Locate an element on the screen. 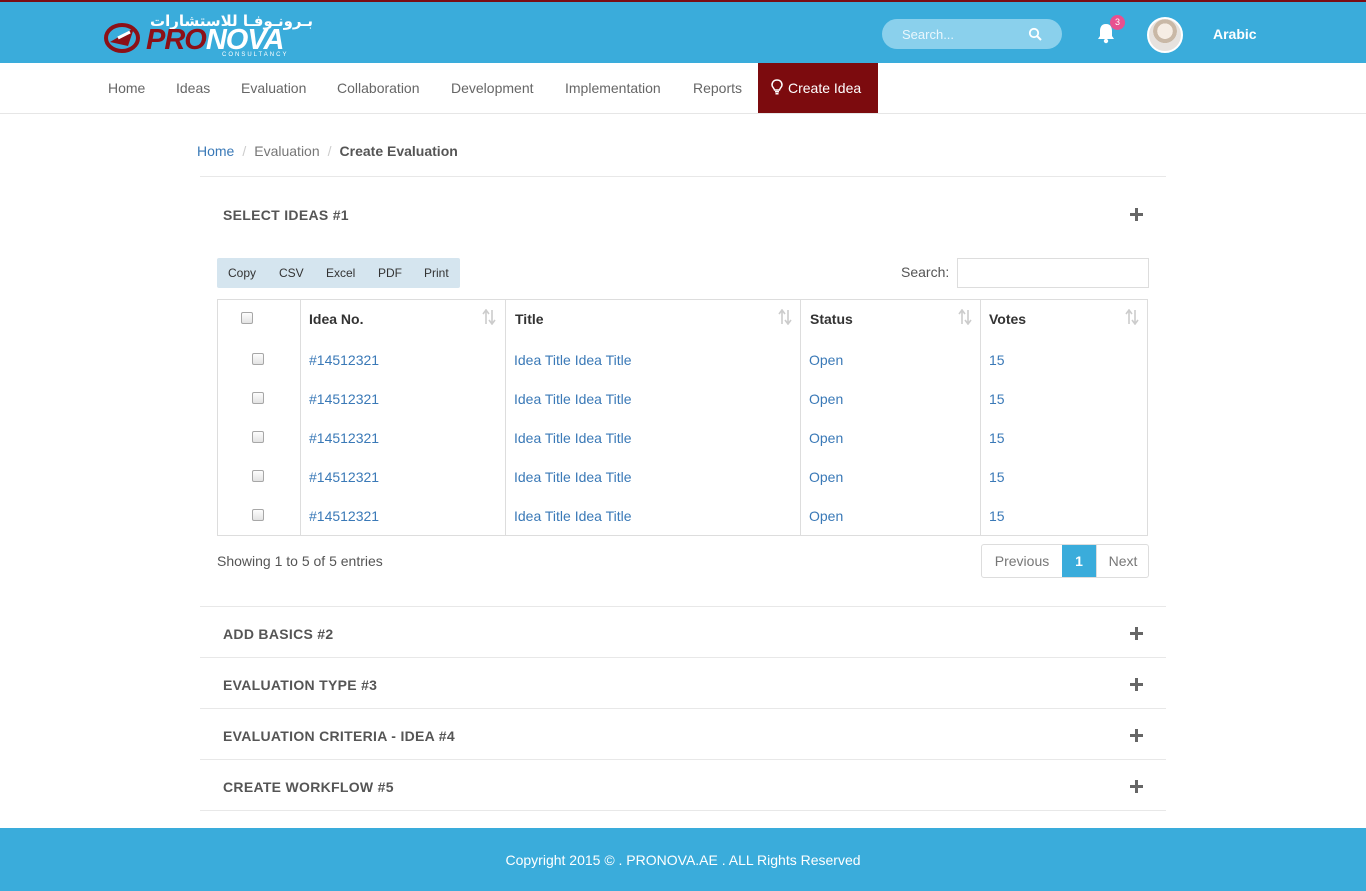 This screenshot has width=1366, height=891. logo-subtitle: CONSULTANCY is located at coordinates (255, 55).